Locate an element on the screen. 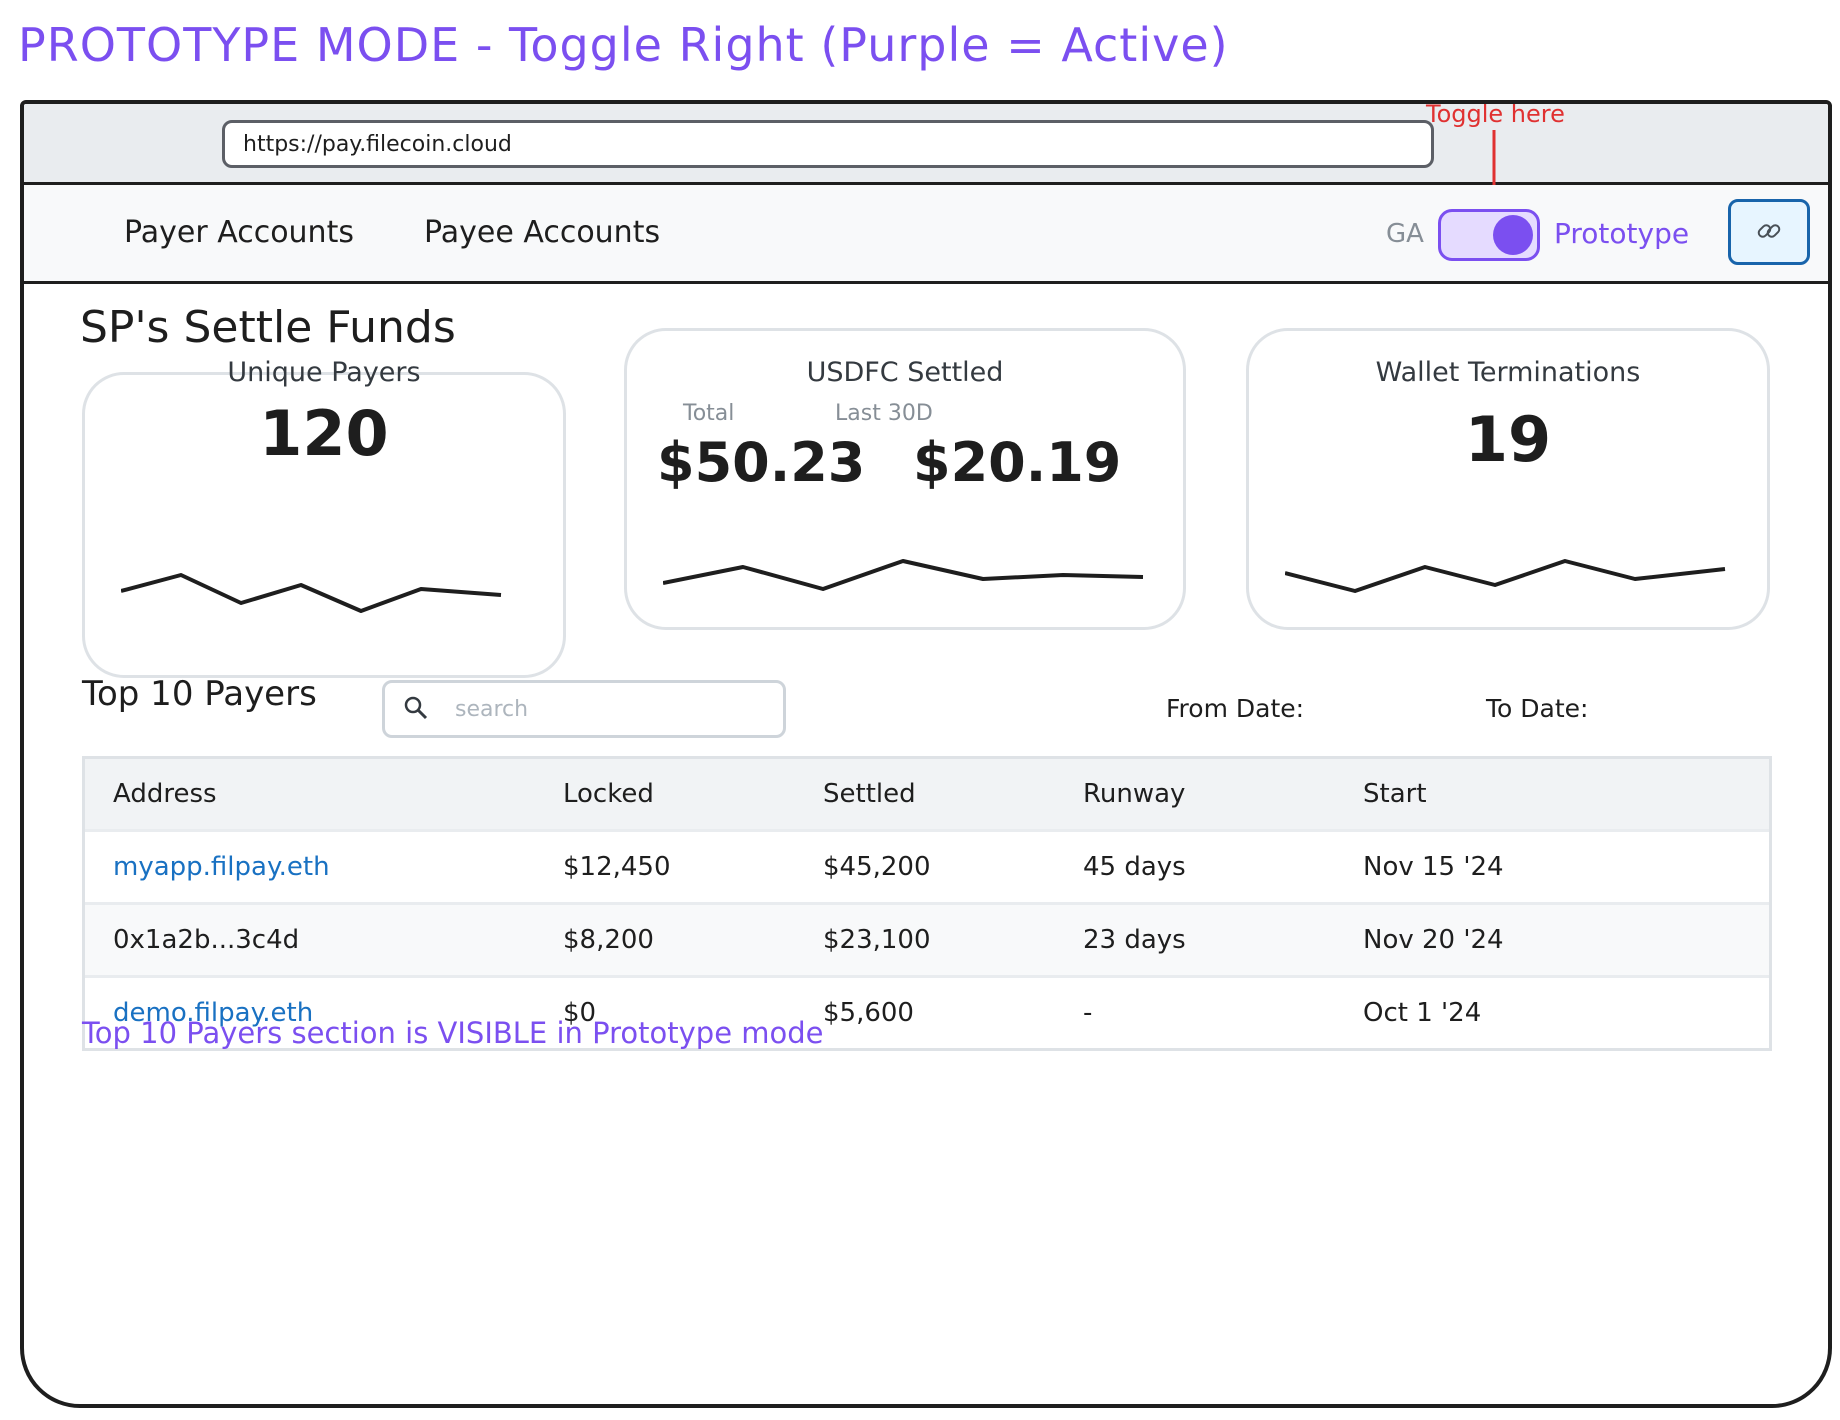  from-date-label: From Date: is located at coordinates (1235, 708).